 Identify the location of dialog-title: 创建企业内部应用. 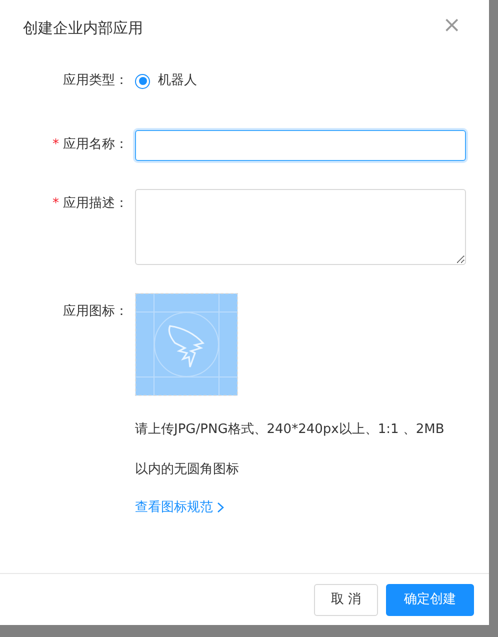
(83, 28).